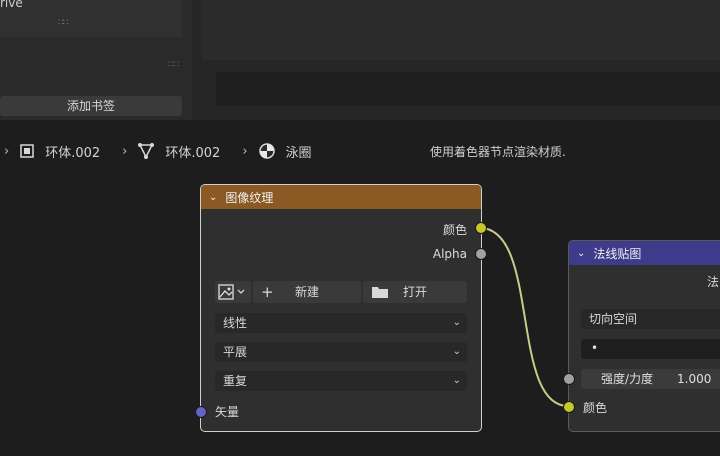 This screenshot has height=456, width=720. What do you see at coordinates (235, 352) in the screenshot?
I see `projection-value: 平展` at bounding box center [235, 352].